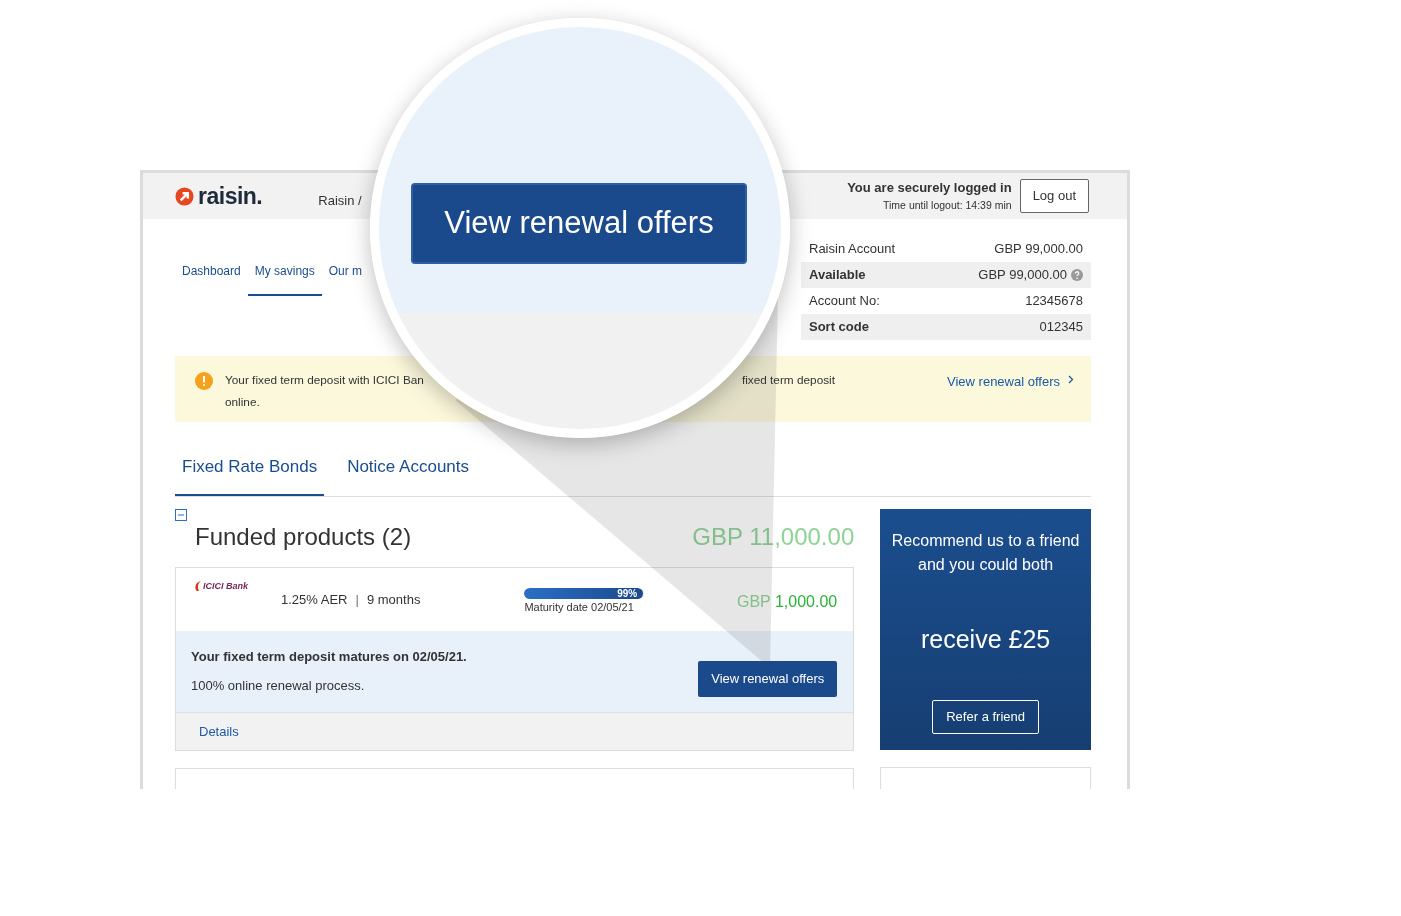 The width and height of the screenshot is (1401, 916). What do you see at coordinates (852, 249) in the screenshot?
I see `summary-label: Raisin Account` at bounding box center [852, 249].